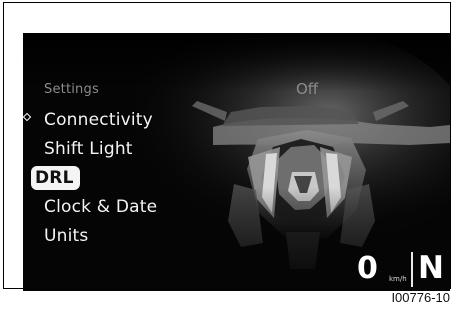 This screenshot has height=309, width=456. Describe the element at coordinates (66, 236) in the screenshot. I see `menu-item-label: Units` at that location.